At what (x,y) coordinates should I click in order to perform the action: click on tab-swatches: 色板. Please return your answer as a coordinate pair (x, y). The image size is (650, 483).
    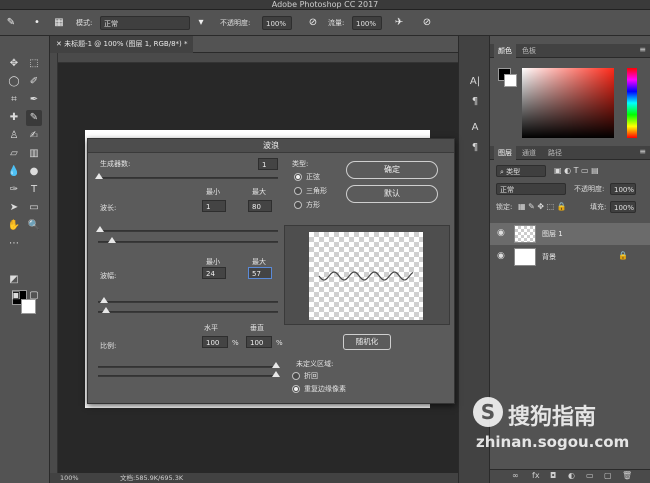
    Looking at the image, I should click on (529, 51).